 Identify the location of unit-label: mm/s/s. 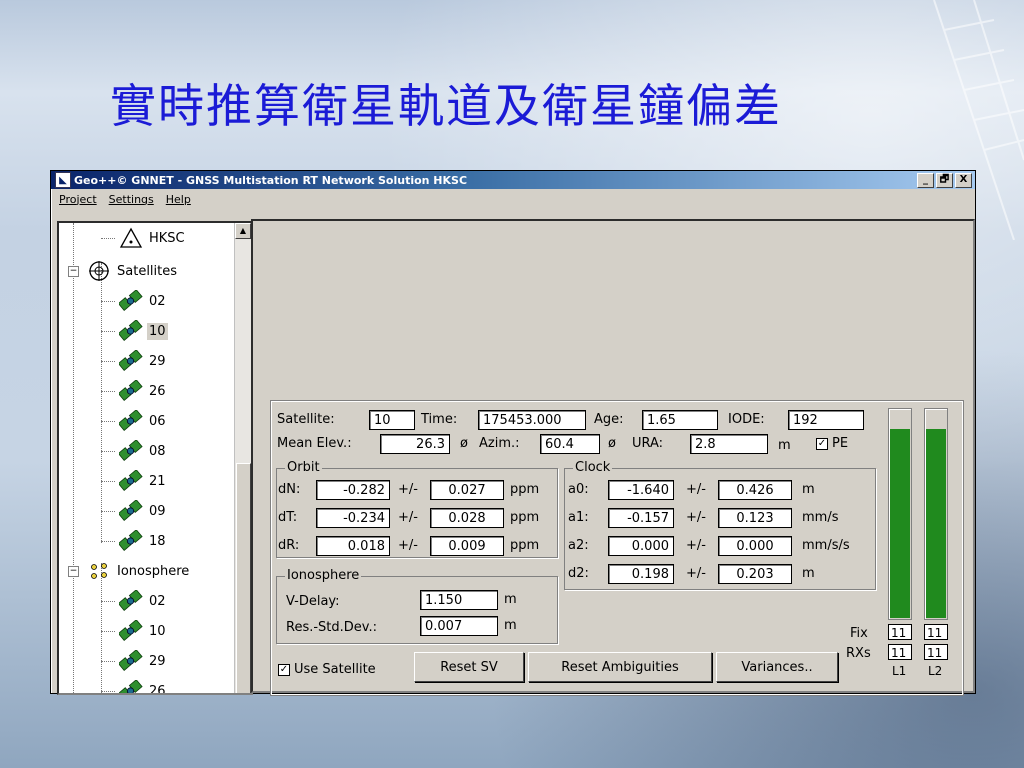
(826, 545).